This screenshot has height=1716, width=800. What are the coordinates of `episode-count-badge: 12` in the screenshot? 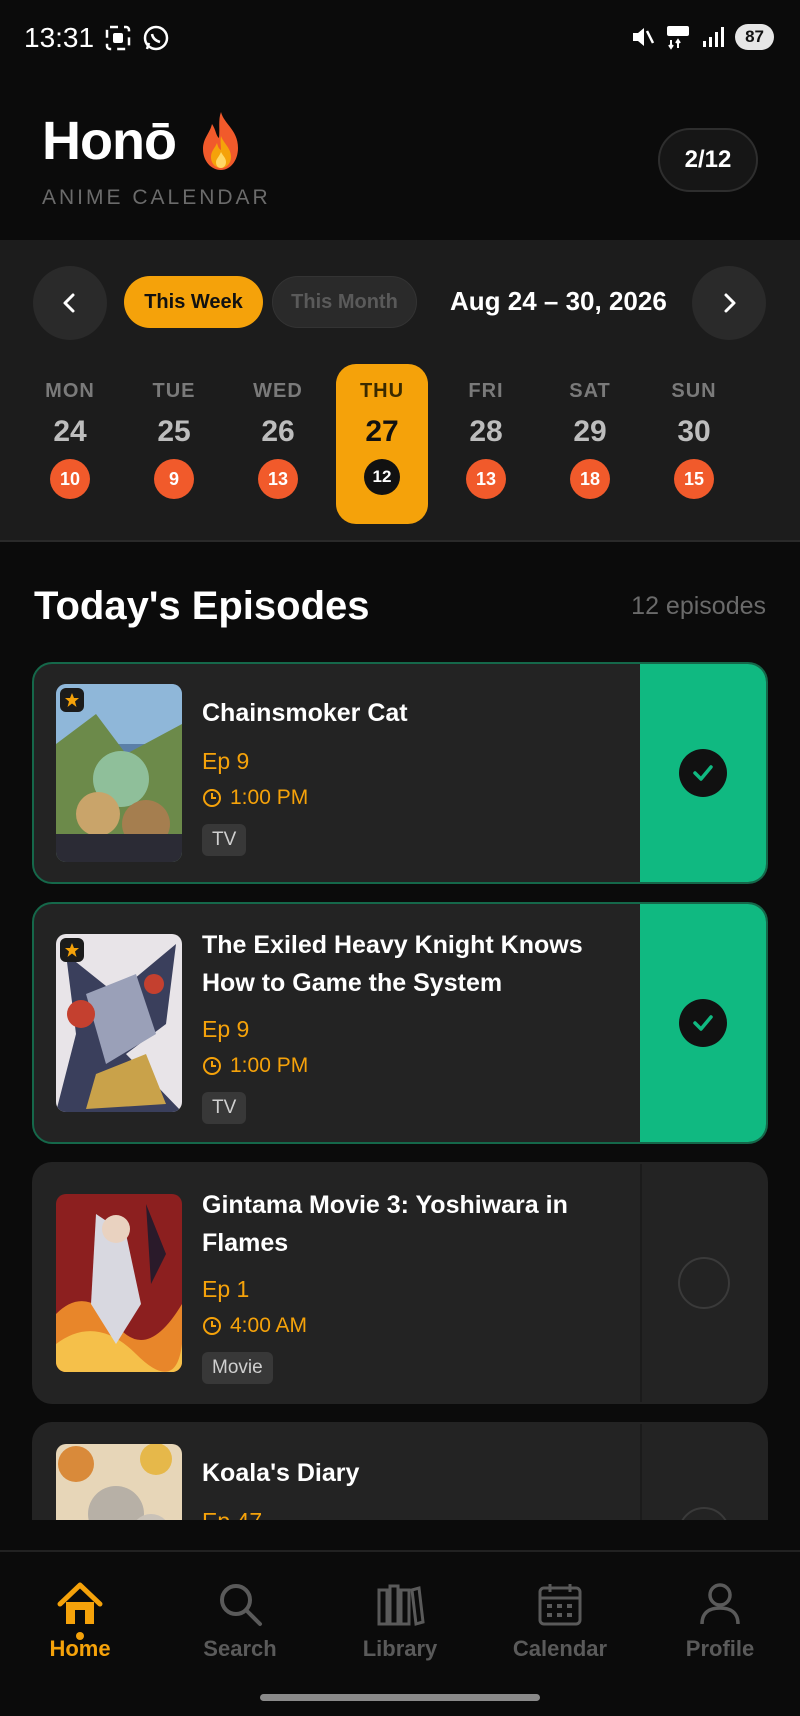 It's located at (382, 477).